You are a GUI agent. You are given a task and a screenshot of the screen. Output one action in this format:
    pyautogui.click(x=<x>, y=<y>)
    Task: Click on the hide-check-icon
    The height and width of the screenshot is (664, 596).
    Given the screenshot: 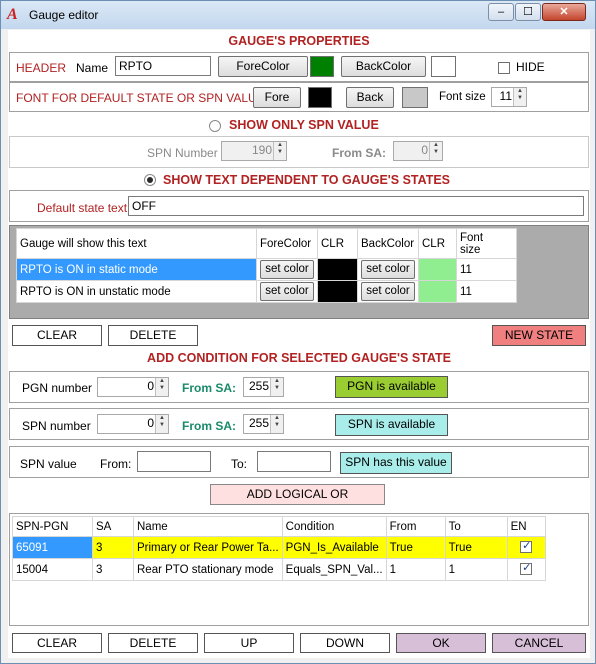 What is the action you would take?
    pyautogui.click(x=504, y=67)
    